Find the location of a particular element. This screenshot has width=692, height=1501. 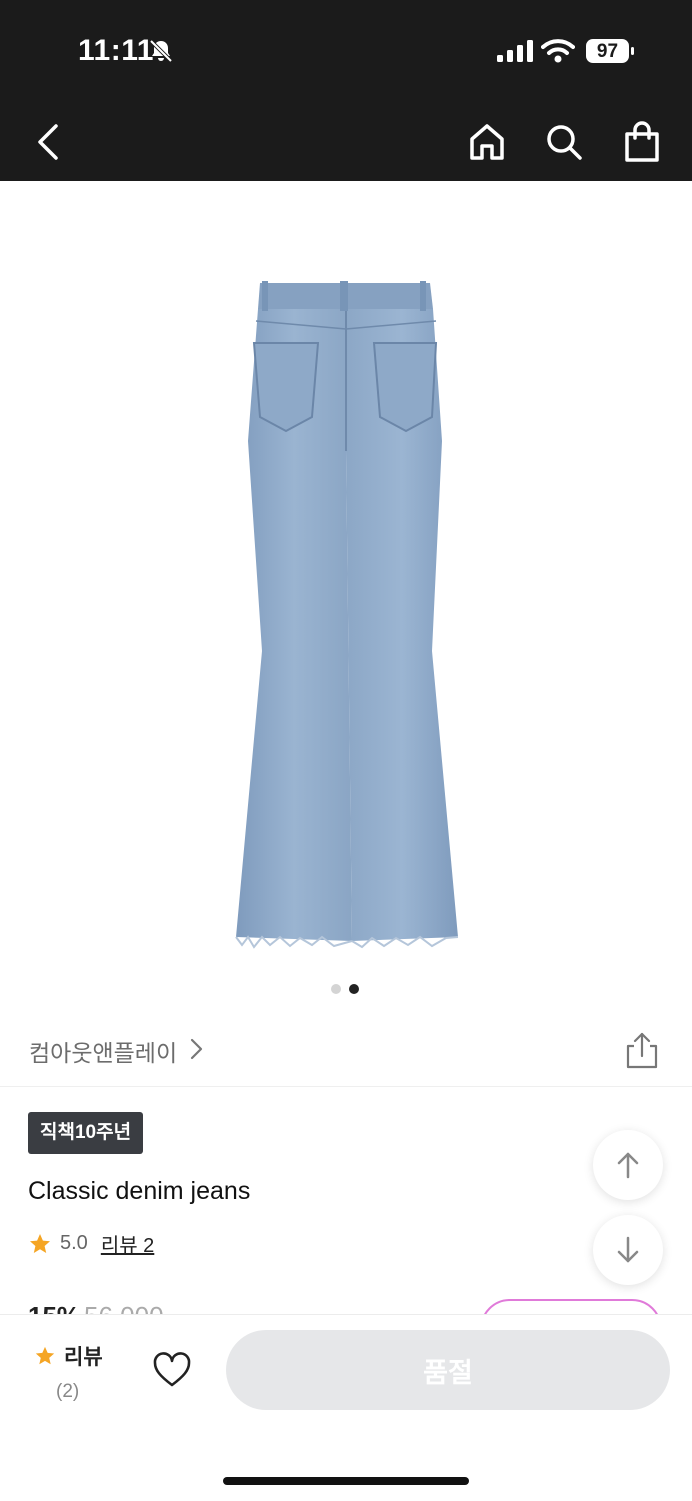

back-icon is located at coordinates (48, 142).